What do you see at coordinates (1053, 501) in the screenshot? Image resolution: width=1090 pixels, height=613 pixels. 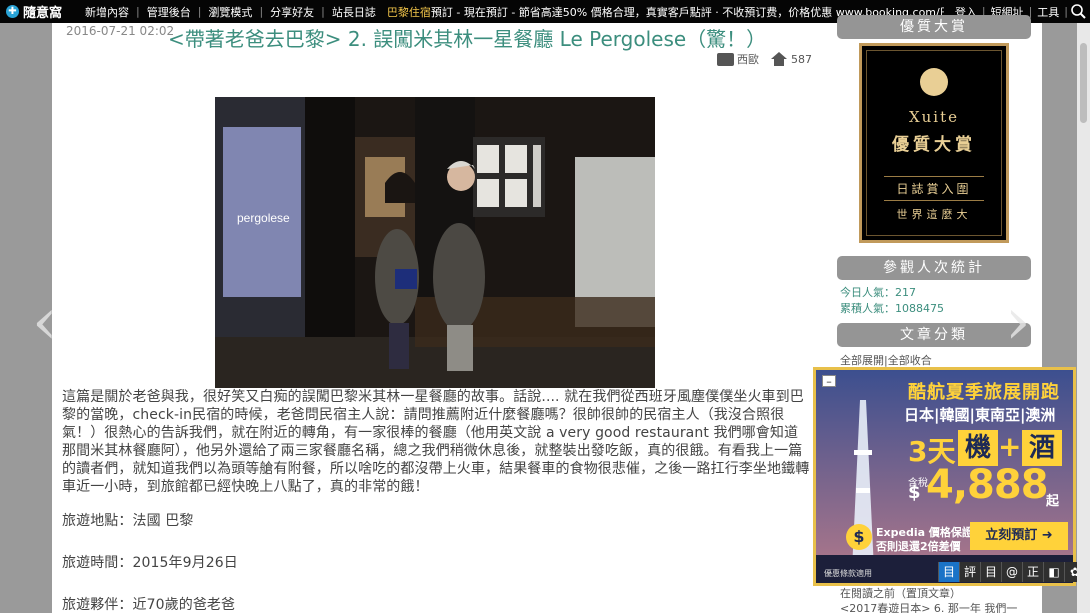 I see `ad-price-suffix: 起` at bounding box center [1053, 501].